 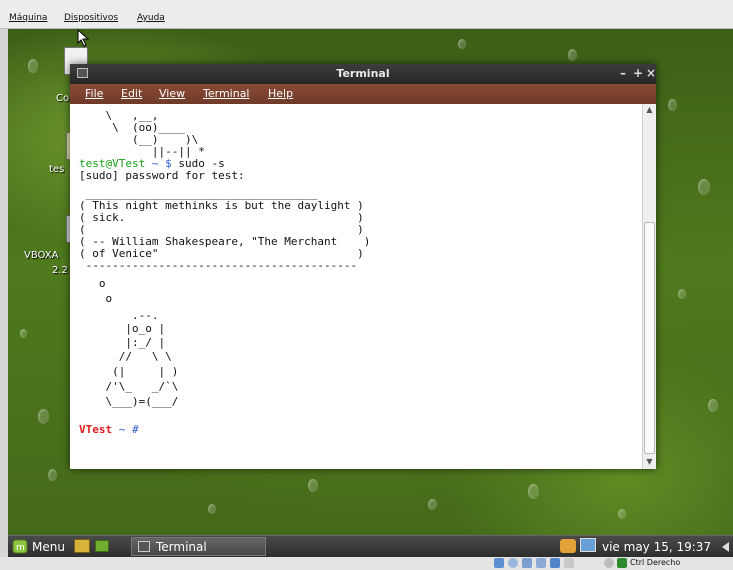 What do you see at coordinates (63, 98) in the screenshot?
I see `desktop-icon-label: Co` at bounding box center [63, 98].